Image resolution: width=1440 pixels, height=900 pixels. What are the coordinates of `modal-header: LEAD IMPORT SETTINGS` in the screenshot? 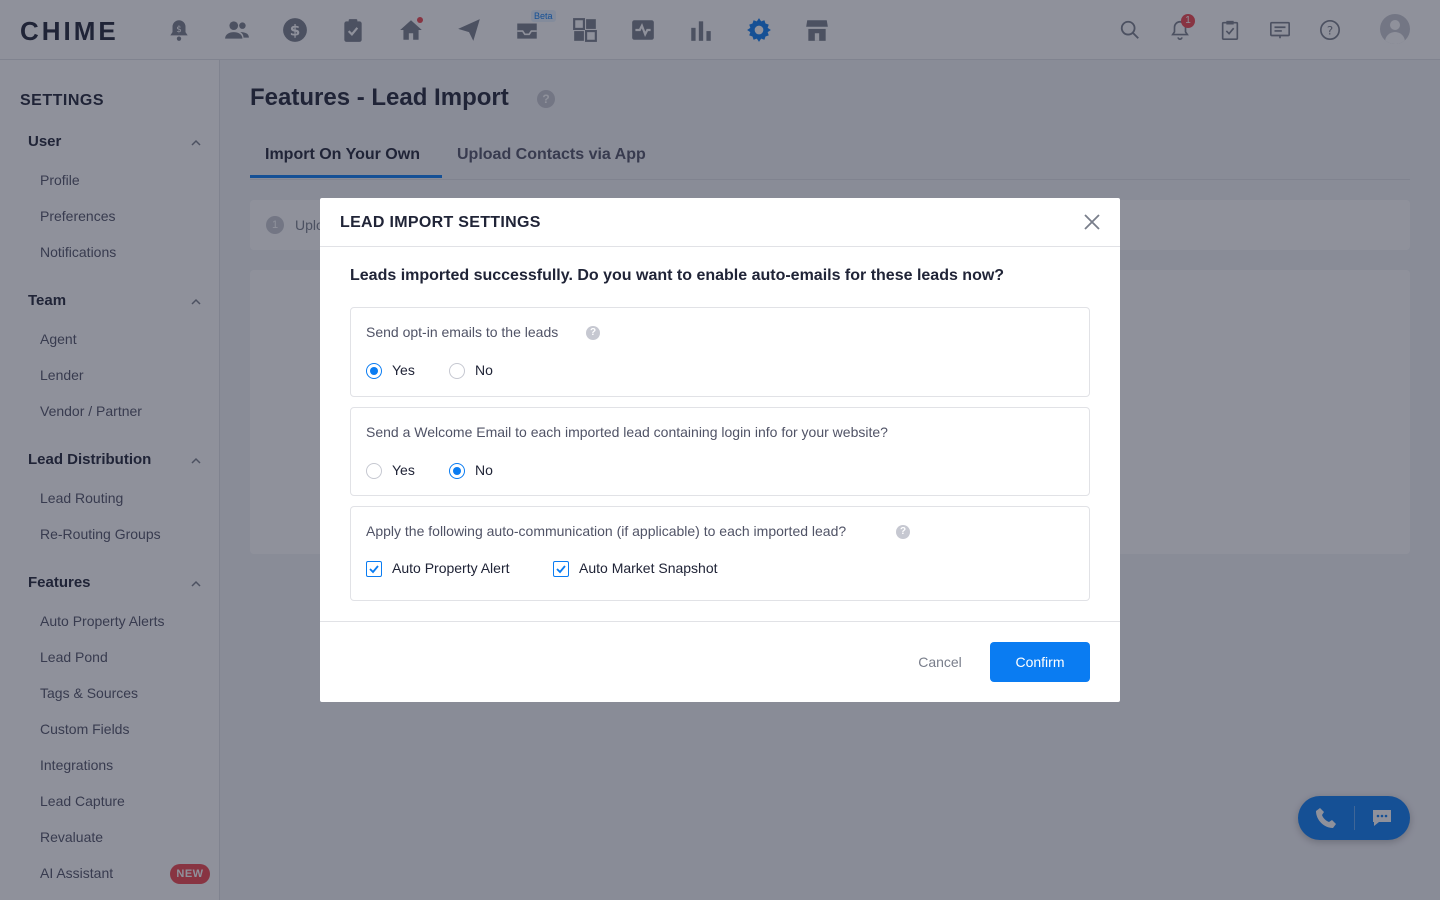 It's located at (720, 222).